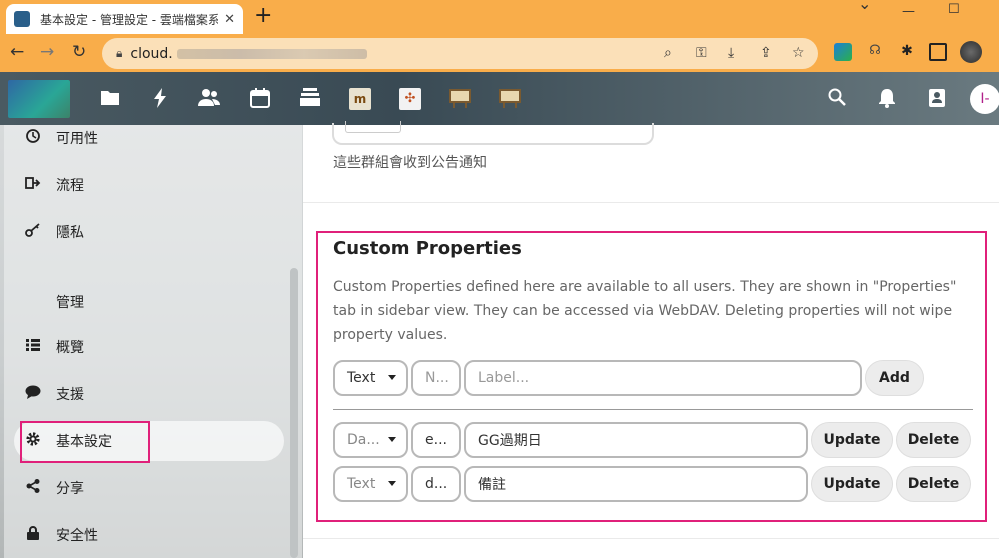  What do you see at coordinates (908, 11) in the screenshot?
I see `minimize-button: —` at bounding box center [908, 11].